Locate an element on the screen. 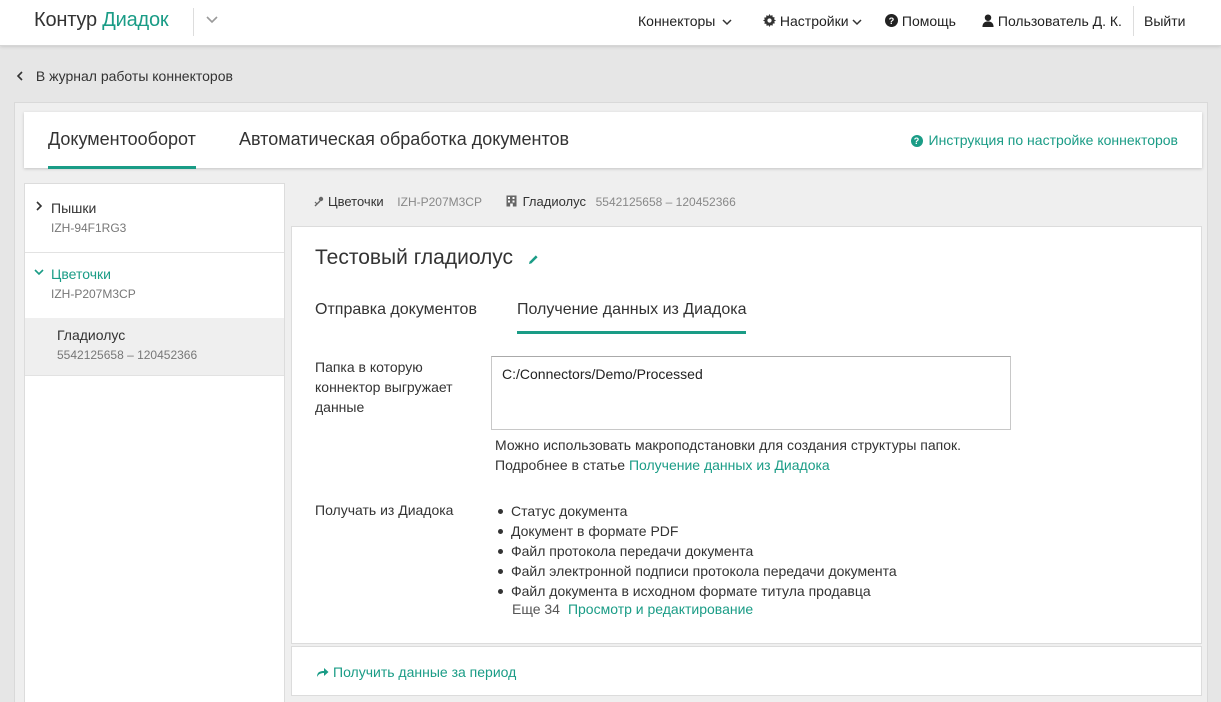 The image size is (1221, 702). pencil-icon is located at coordinates (533, 260).